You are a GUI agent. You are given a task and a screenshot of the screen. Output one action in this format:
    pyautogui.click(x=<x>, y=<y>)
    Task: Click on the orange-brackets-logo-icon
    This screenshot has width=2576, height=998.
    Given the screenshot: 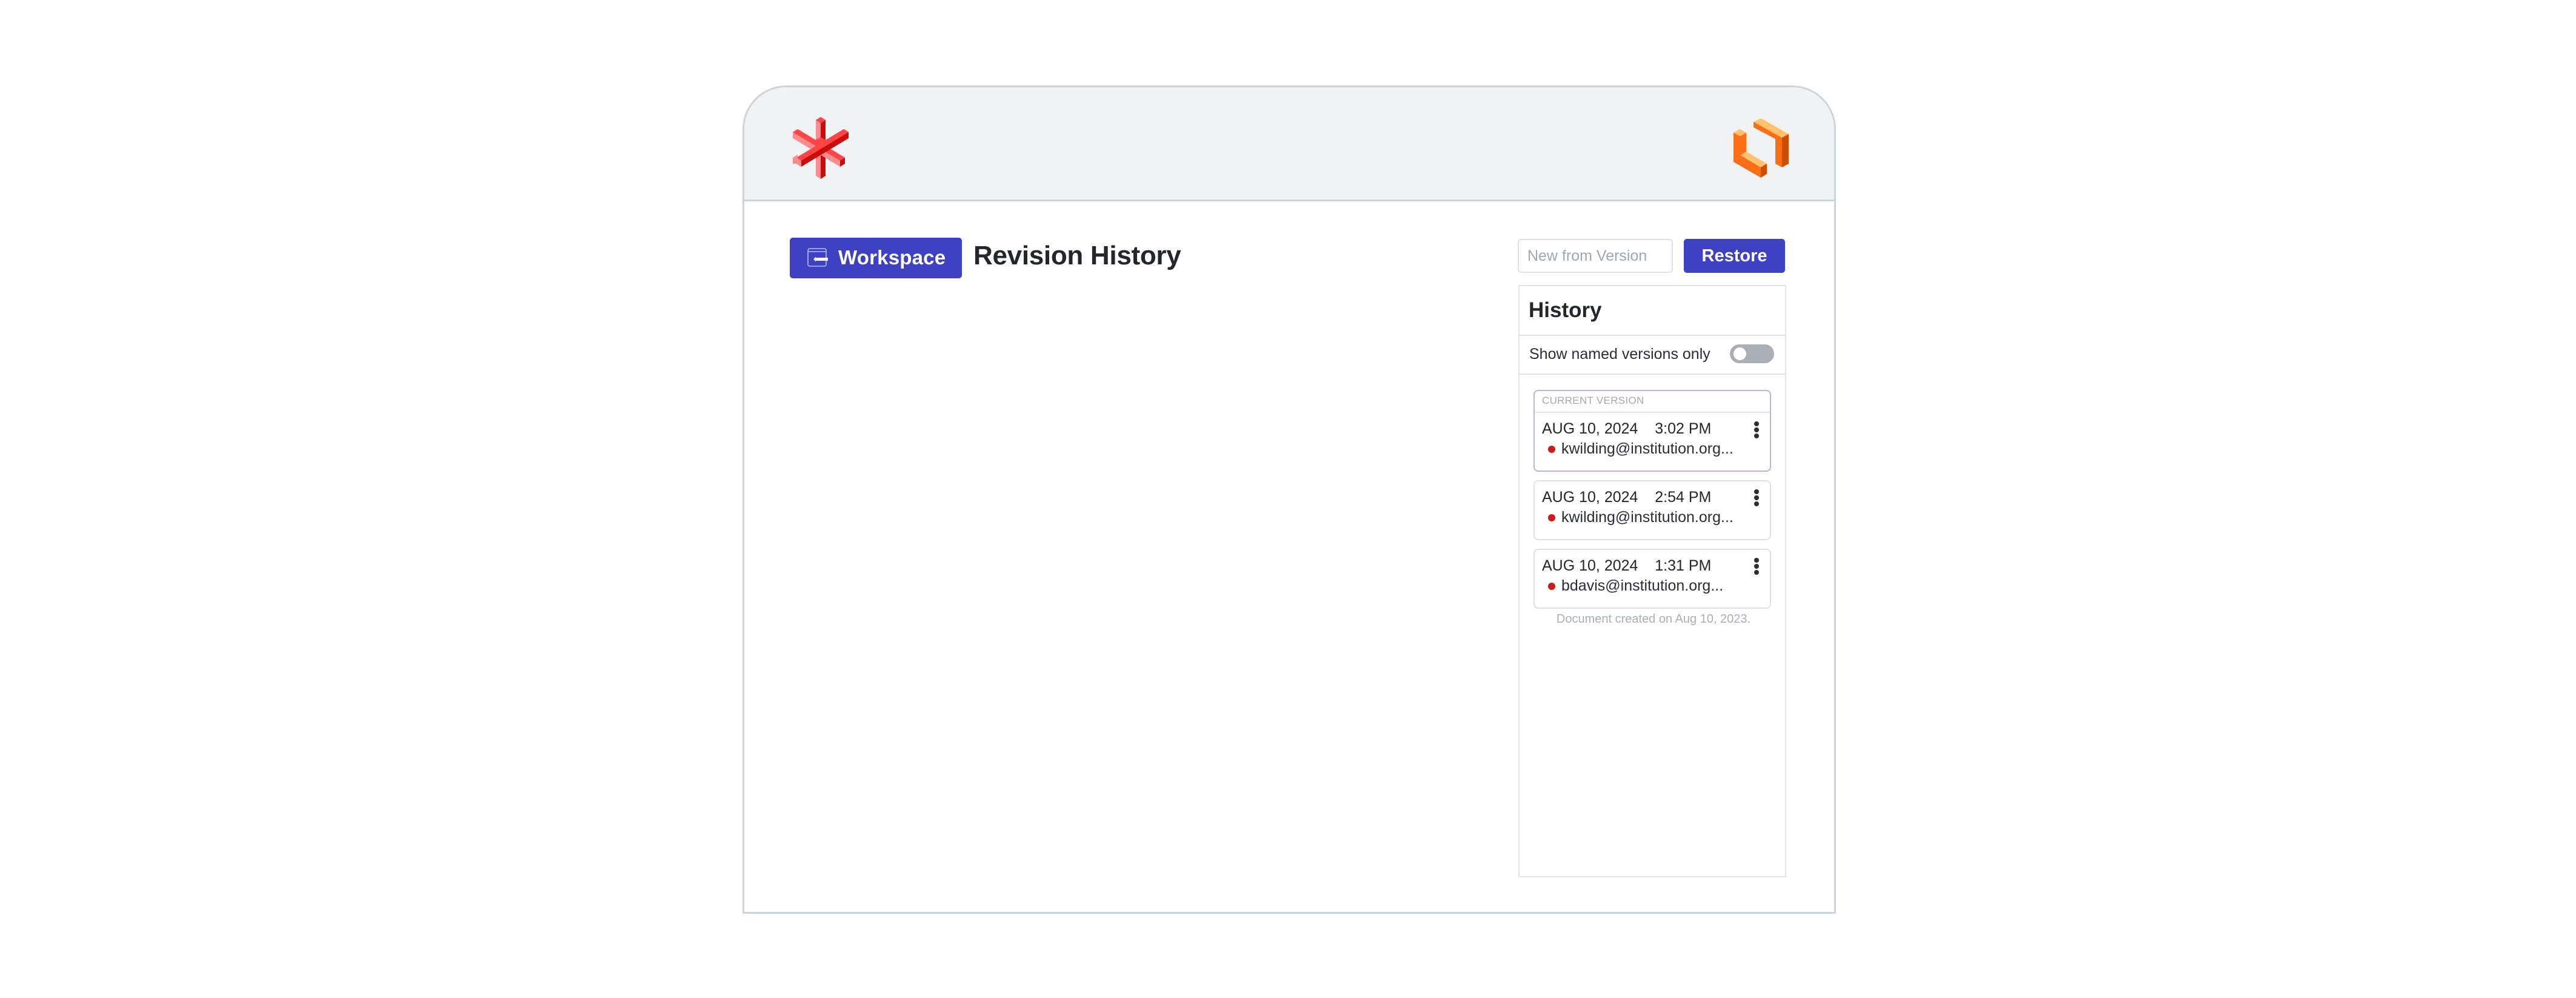 What is the action you would take?
    pyautogui.click(x=1761, y=148)
    